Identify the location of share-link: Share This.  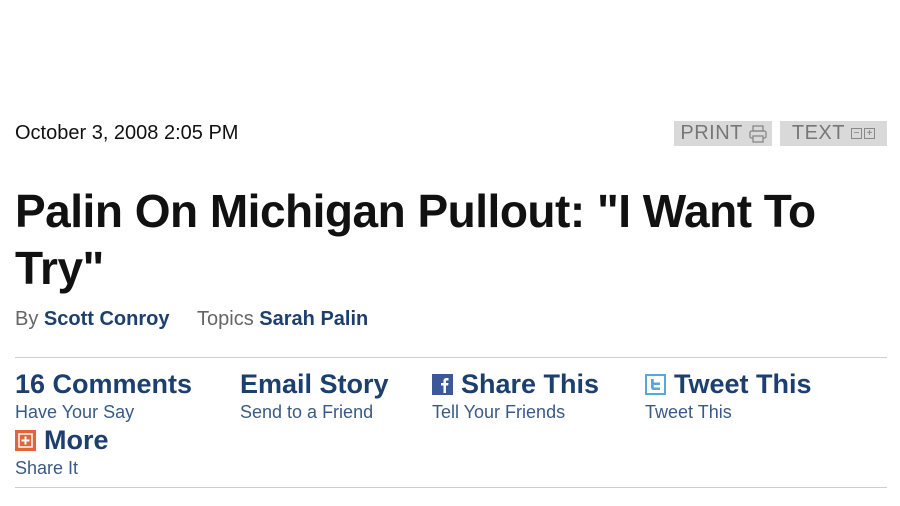
(515, 384).